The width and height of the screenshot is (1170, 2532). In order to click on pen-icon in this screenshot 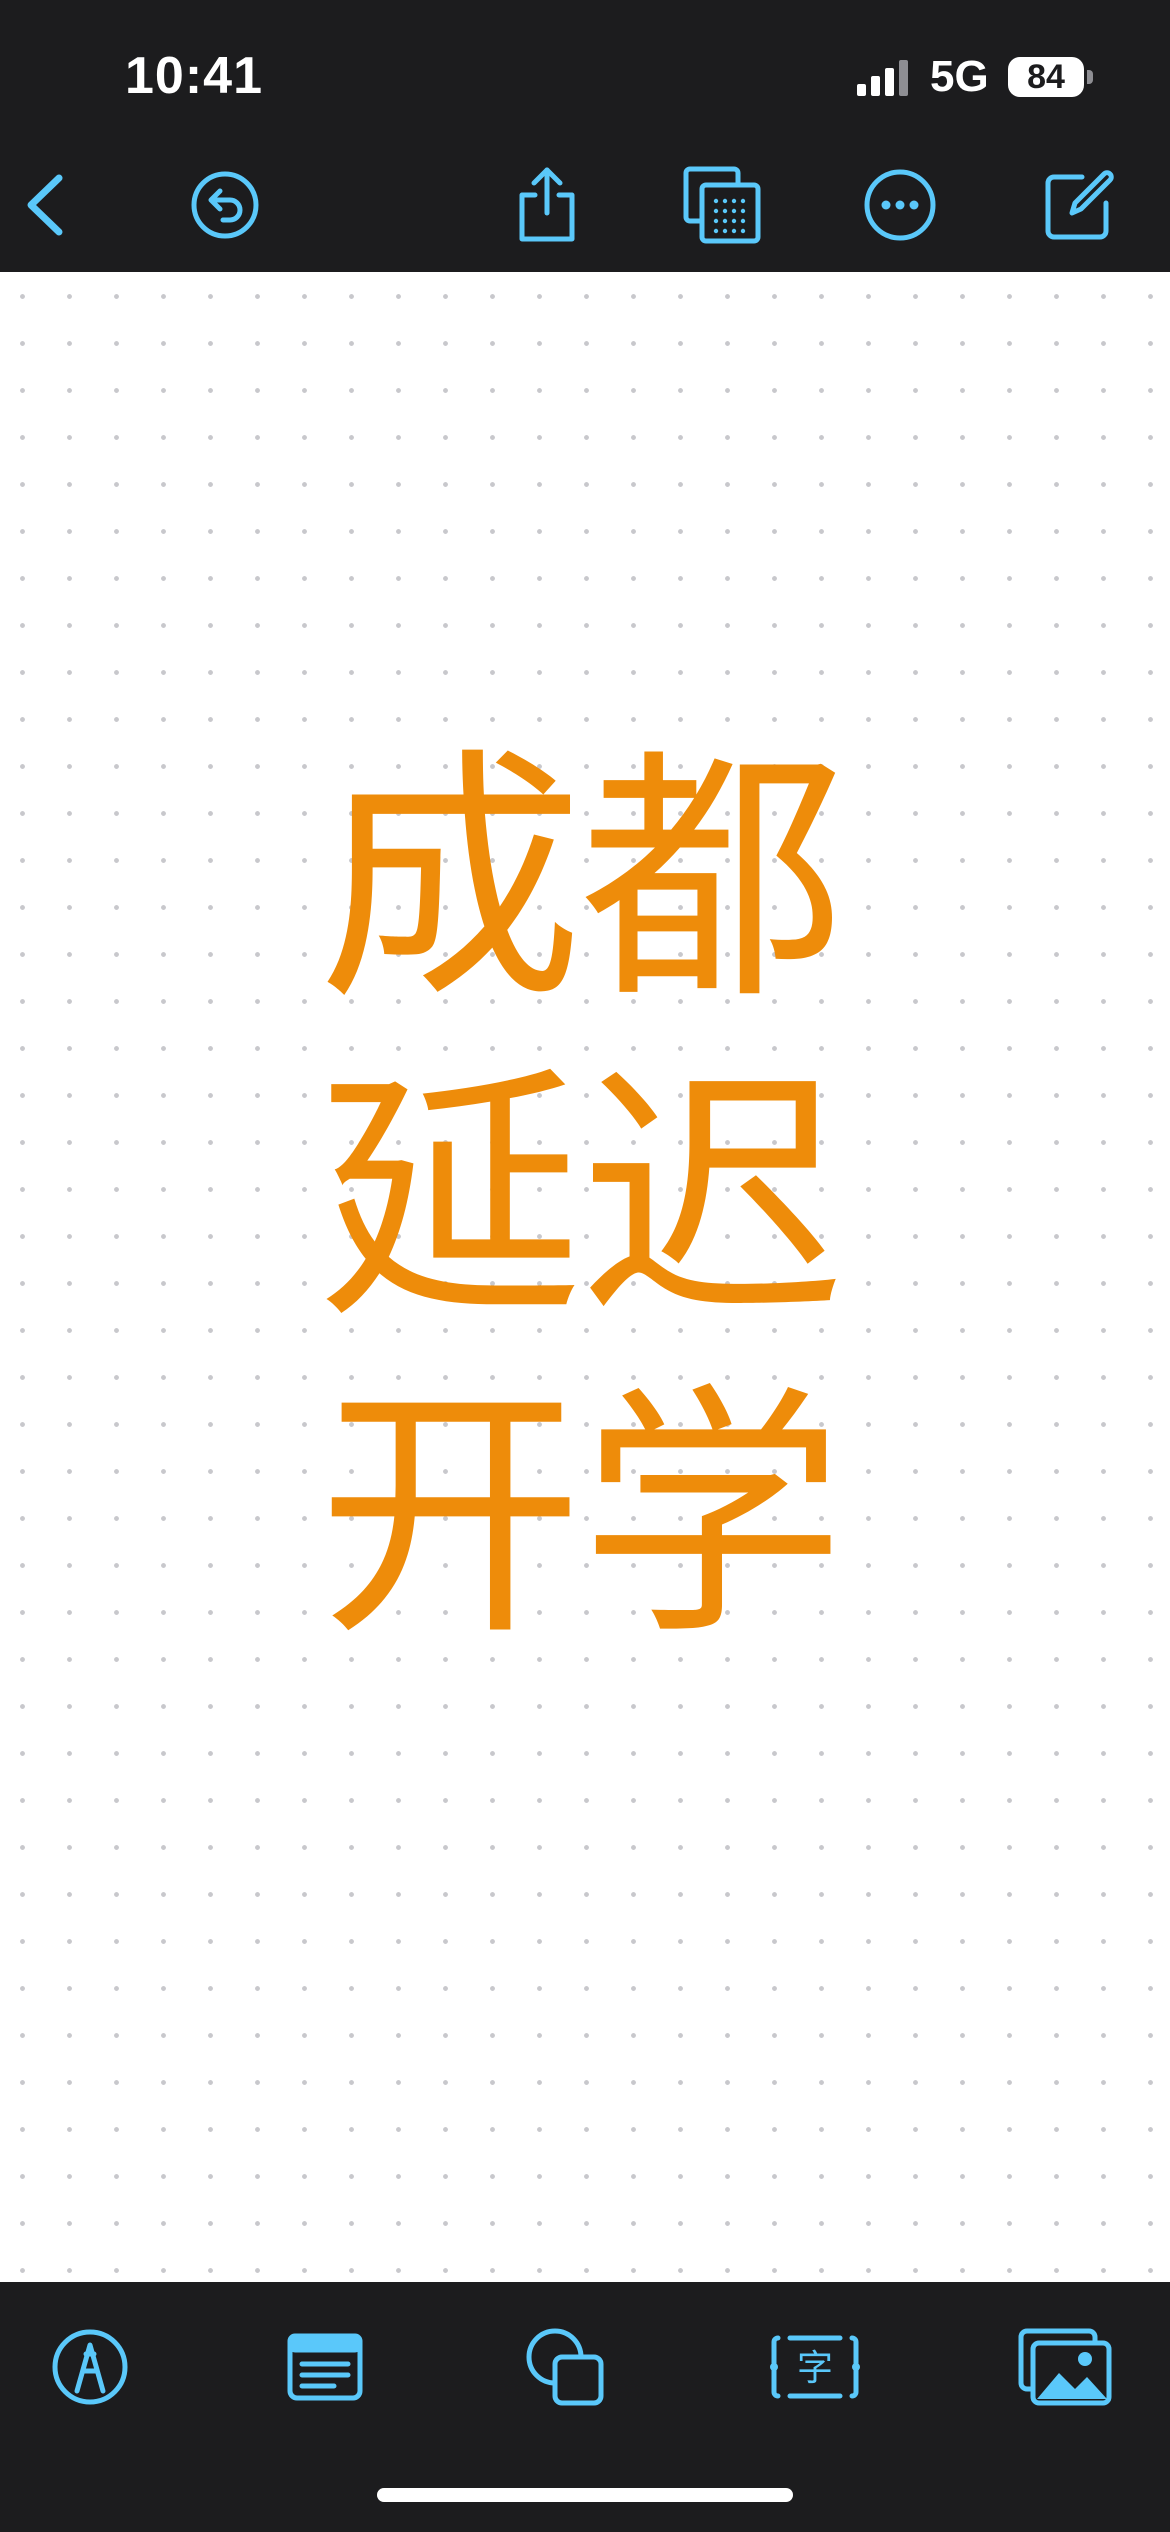, I will do `click(90, 2367)`.